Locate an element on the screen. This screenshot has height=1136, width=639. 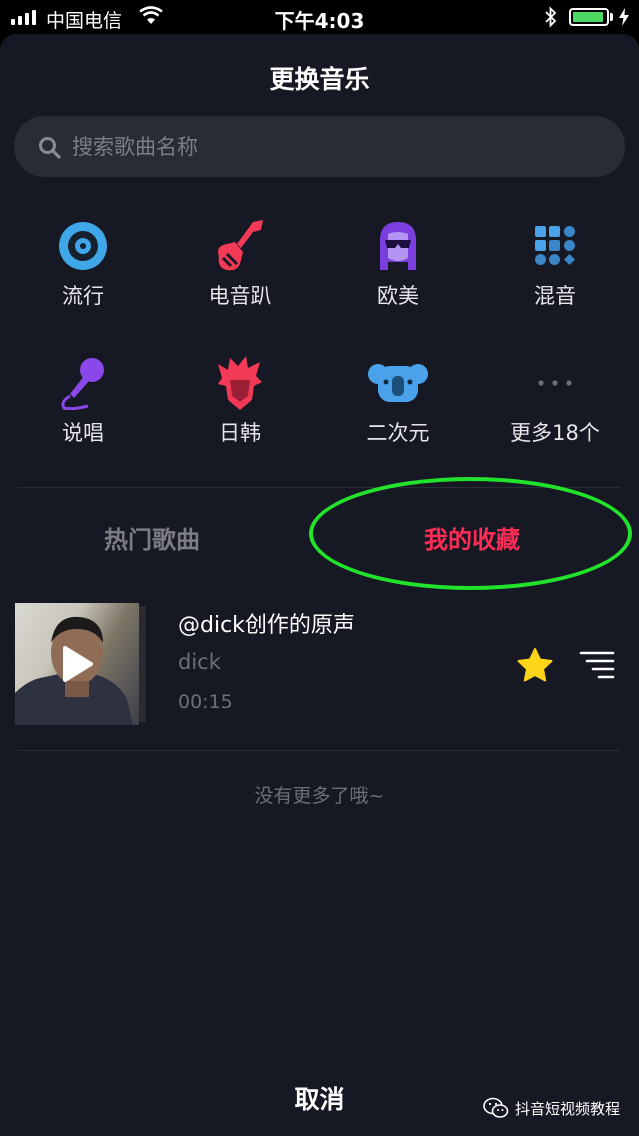
charging-bolt-icon is located at coordinates (624, 17).